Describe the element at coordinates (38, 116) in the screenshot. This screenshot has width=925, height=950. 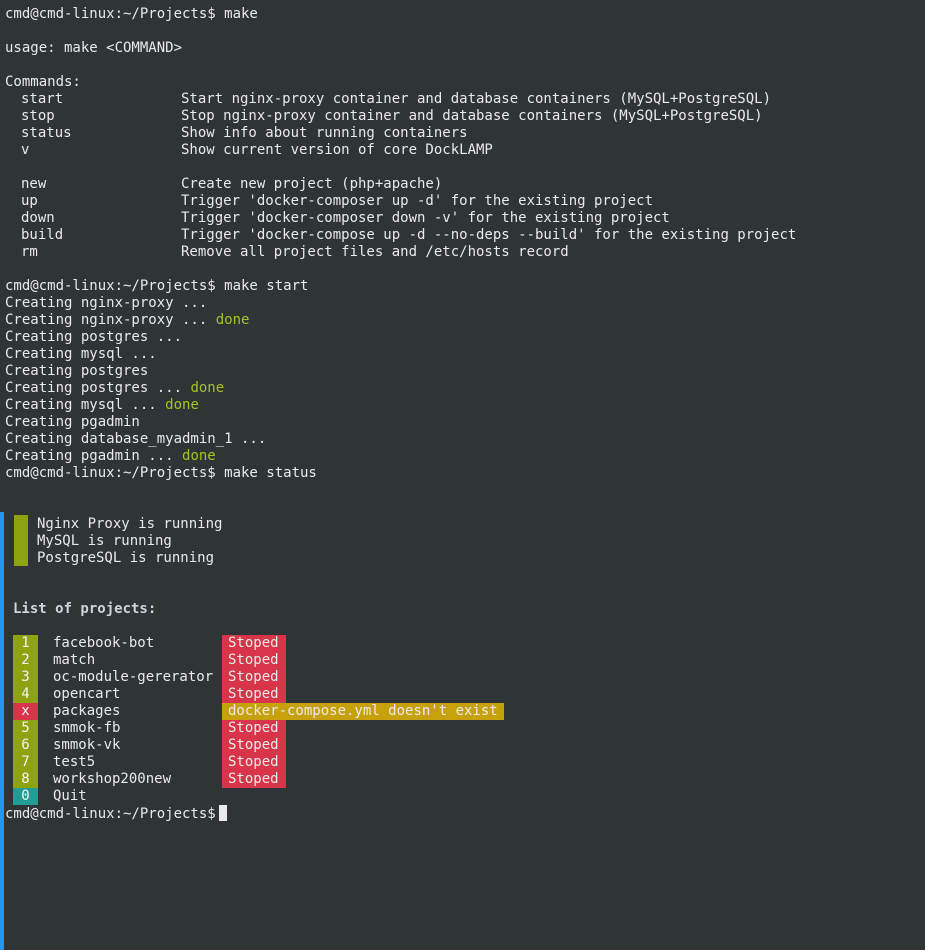
I see `command-name: stop` at that location.